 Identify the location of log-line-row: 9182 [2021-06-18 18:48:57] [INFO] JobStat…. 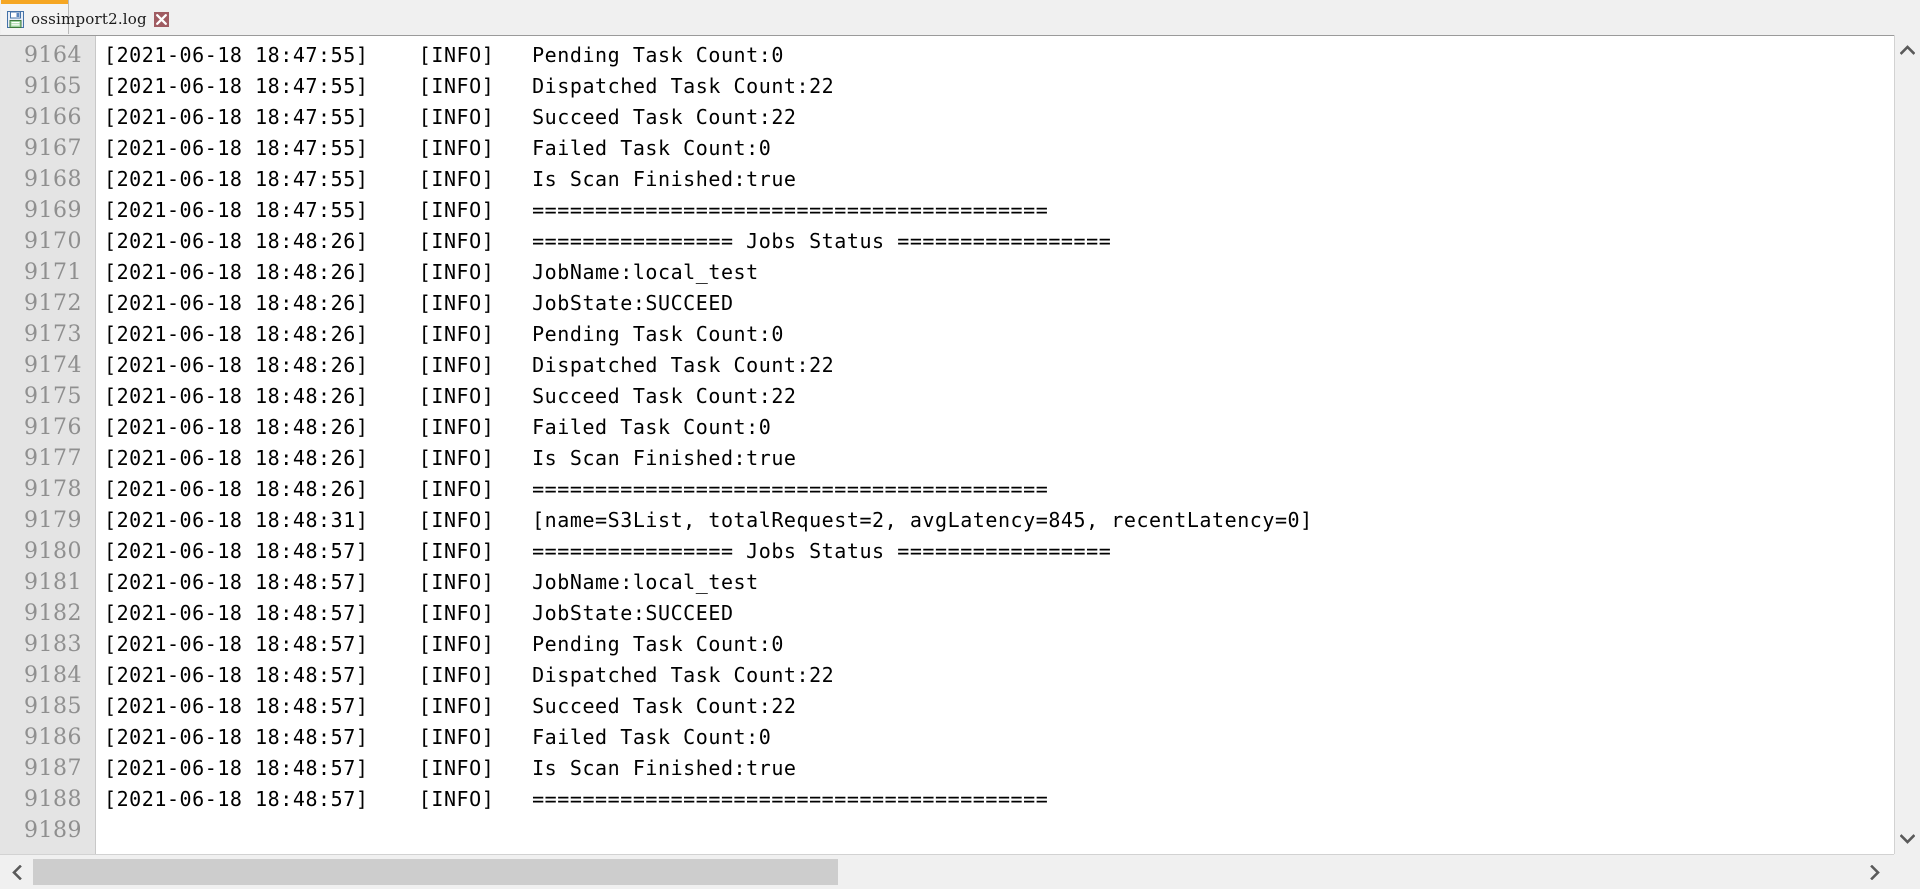
(960, 613).